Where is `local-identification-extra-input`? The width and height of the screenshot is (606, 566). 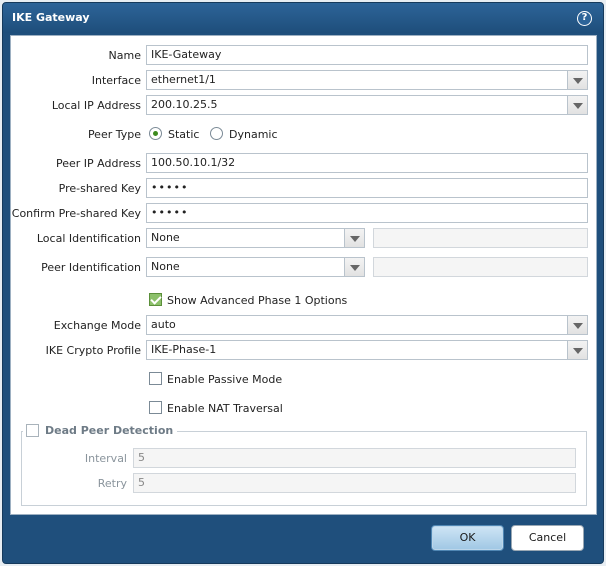 local-identification-extra-input is located at coordinates (480, 238).